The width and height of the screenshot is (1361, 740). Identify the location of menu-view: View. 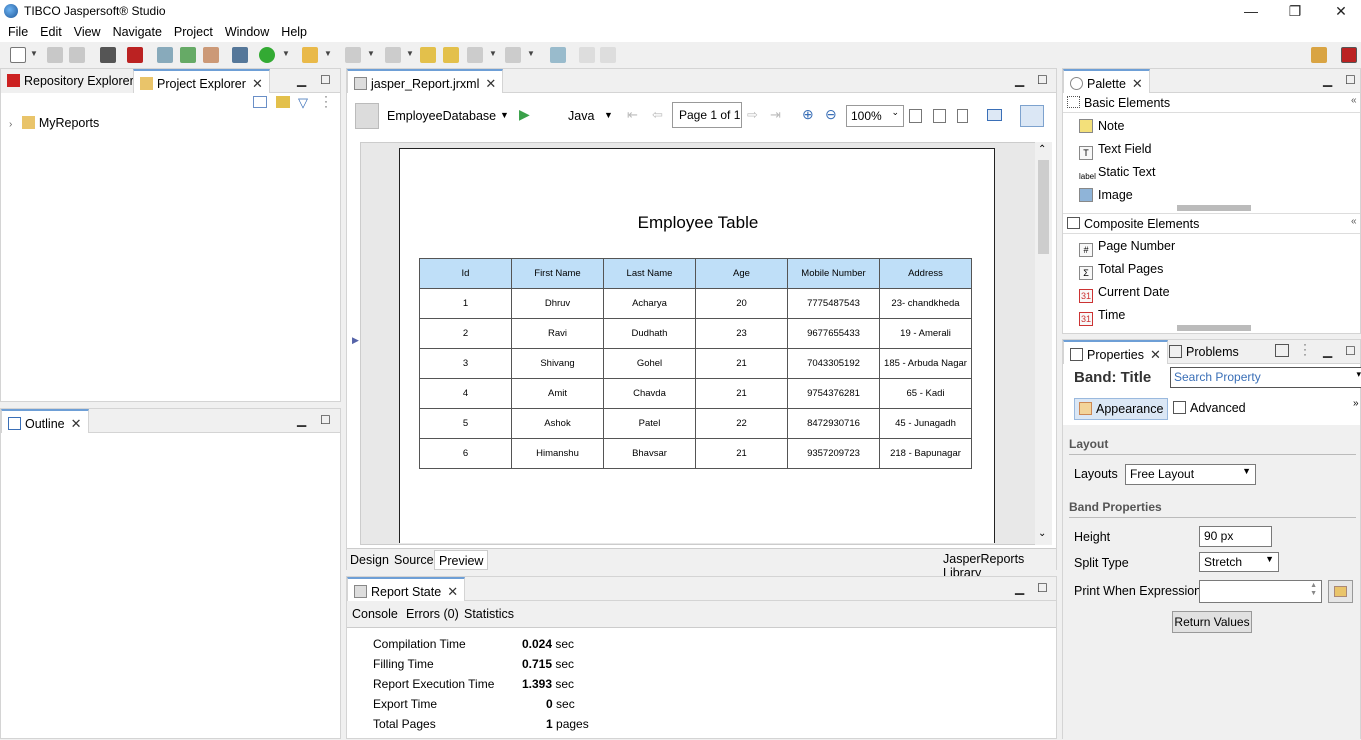
(87, 30).